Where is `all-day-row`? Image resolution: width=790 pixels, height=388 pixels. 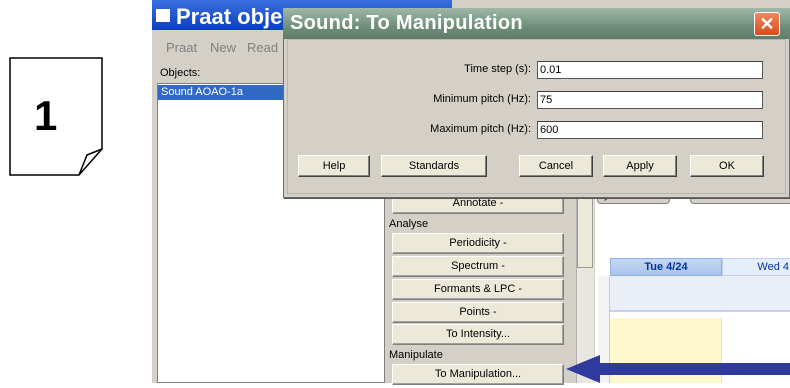 all-day-row is located at coordinates (700, 294).